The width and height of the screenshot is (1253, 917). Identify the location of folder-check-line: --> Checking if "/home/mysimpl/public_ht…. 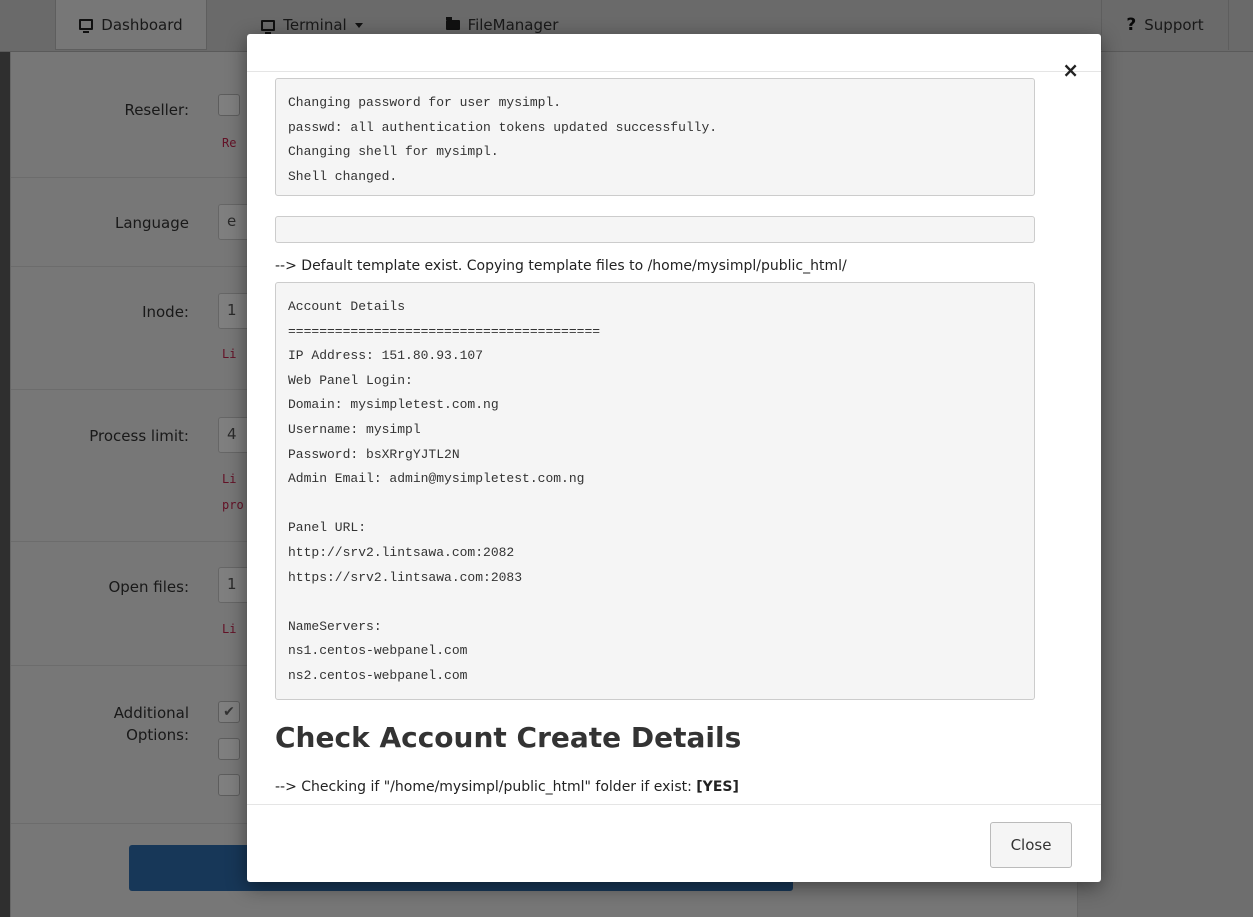
(507, 787).